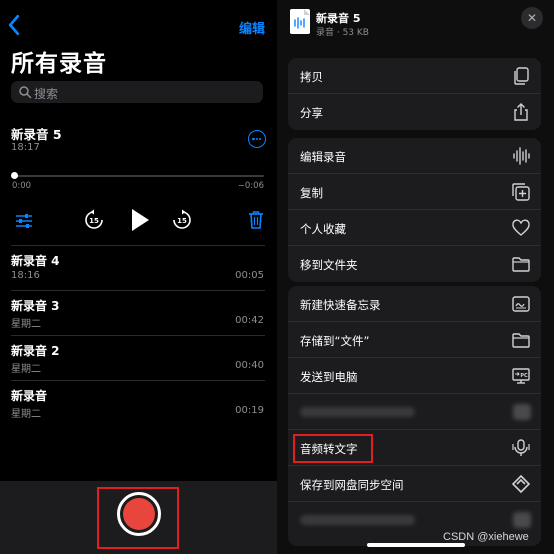  I want to click on action-send-to-pc: 发送到电脑 PC, so click(414, 376).